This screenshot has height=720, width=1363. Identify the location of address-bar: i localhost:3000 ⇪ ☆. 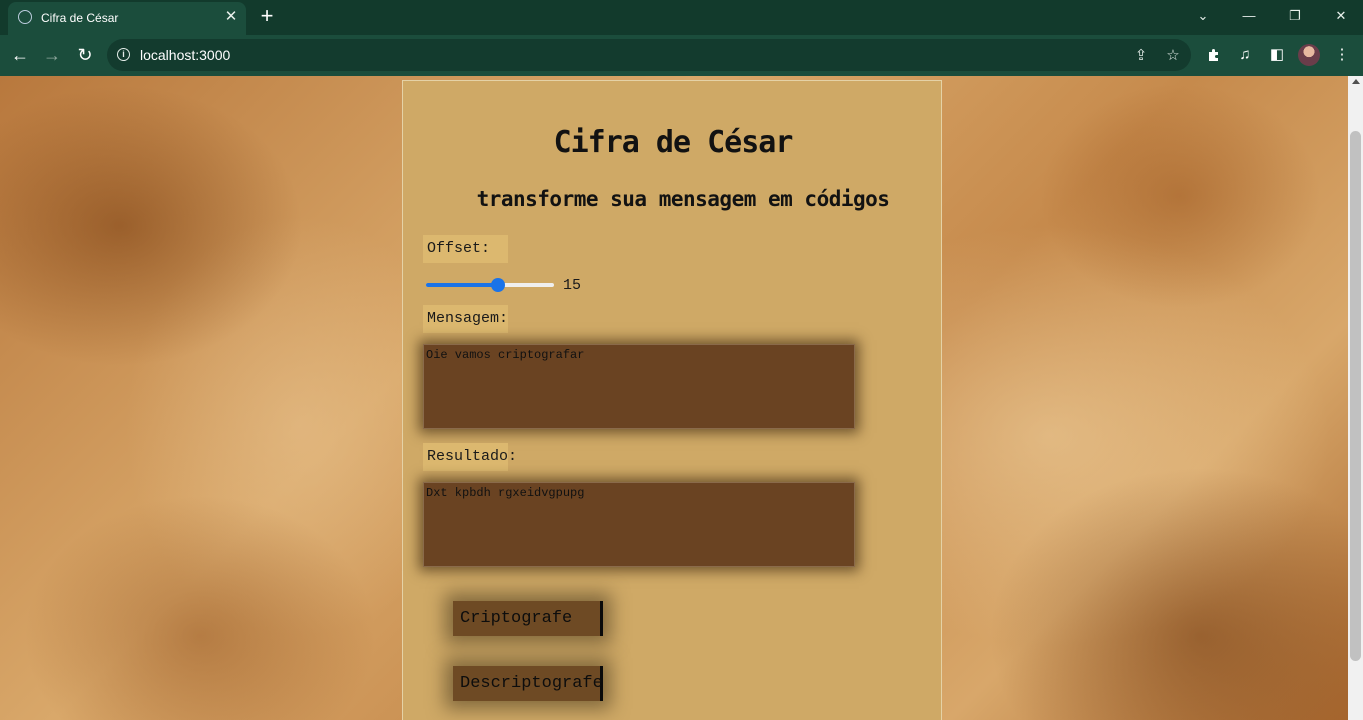
(649, 55).